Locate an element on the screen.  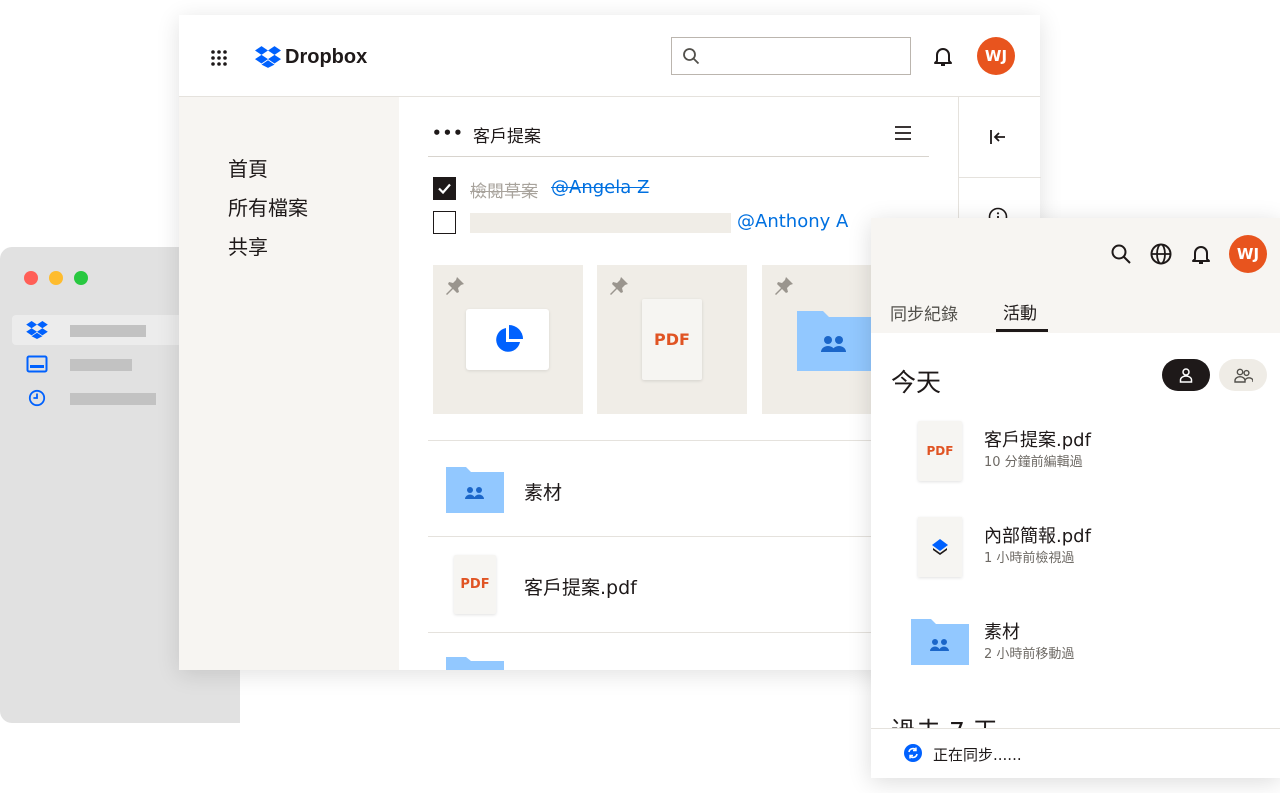
sidebar-item-all-files: 所有檔案 is located at coordinates (268, 206).